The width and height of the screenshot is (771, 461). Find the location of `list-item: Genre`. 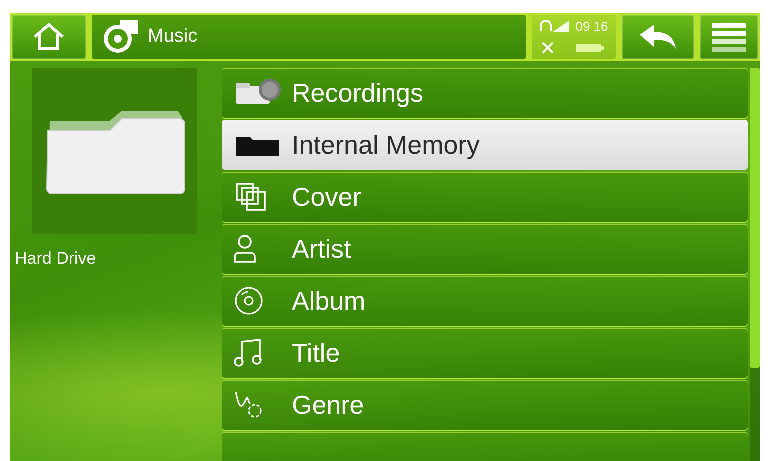

list-item: Genre is located at coordinates (485, 405).